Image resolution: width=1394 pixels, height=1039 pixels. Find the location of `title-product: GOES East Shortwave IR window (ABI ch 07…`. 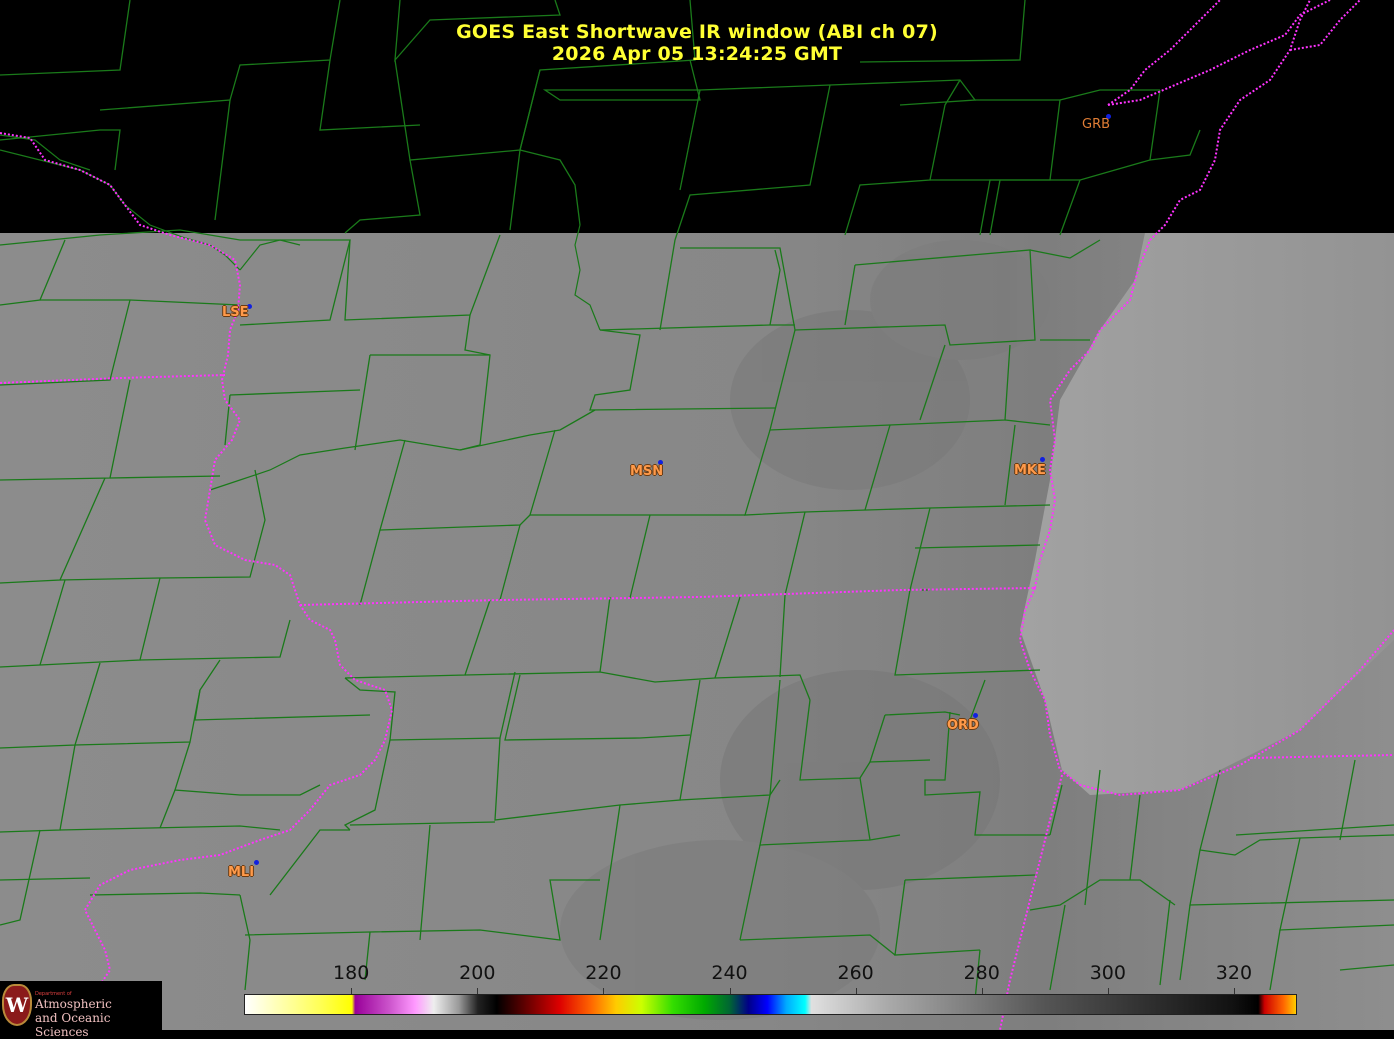

title-product: GOES East Shortwave IR window (ABI ch 07… is located at coordinates (697, 32).